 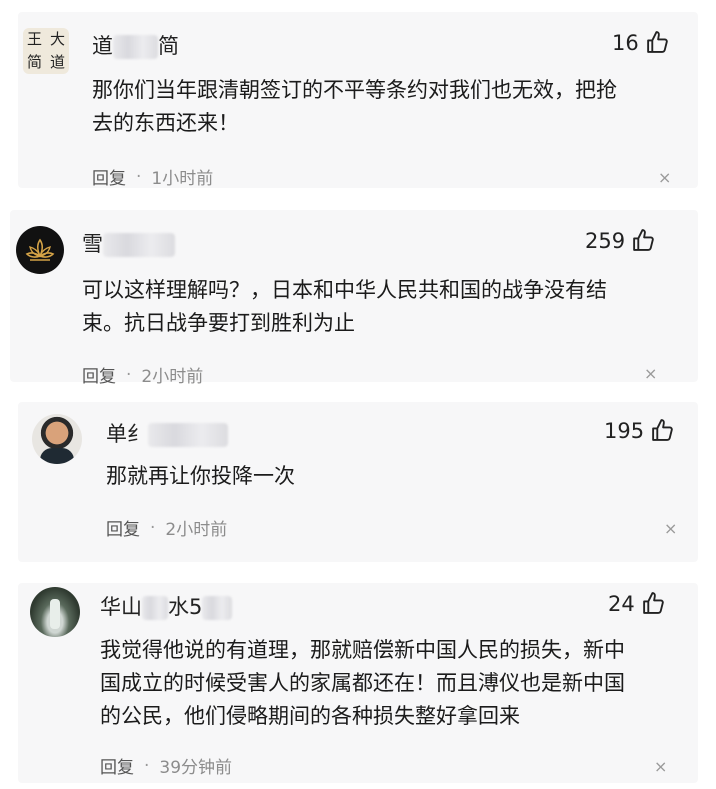 What do you see at coordinates (625, 42) in the screenshot?
I see `like-count: 16` at bounding box center [625, 42].